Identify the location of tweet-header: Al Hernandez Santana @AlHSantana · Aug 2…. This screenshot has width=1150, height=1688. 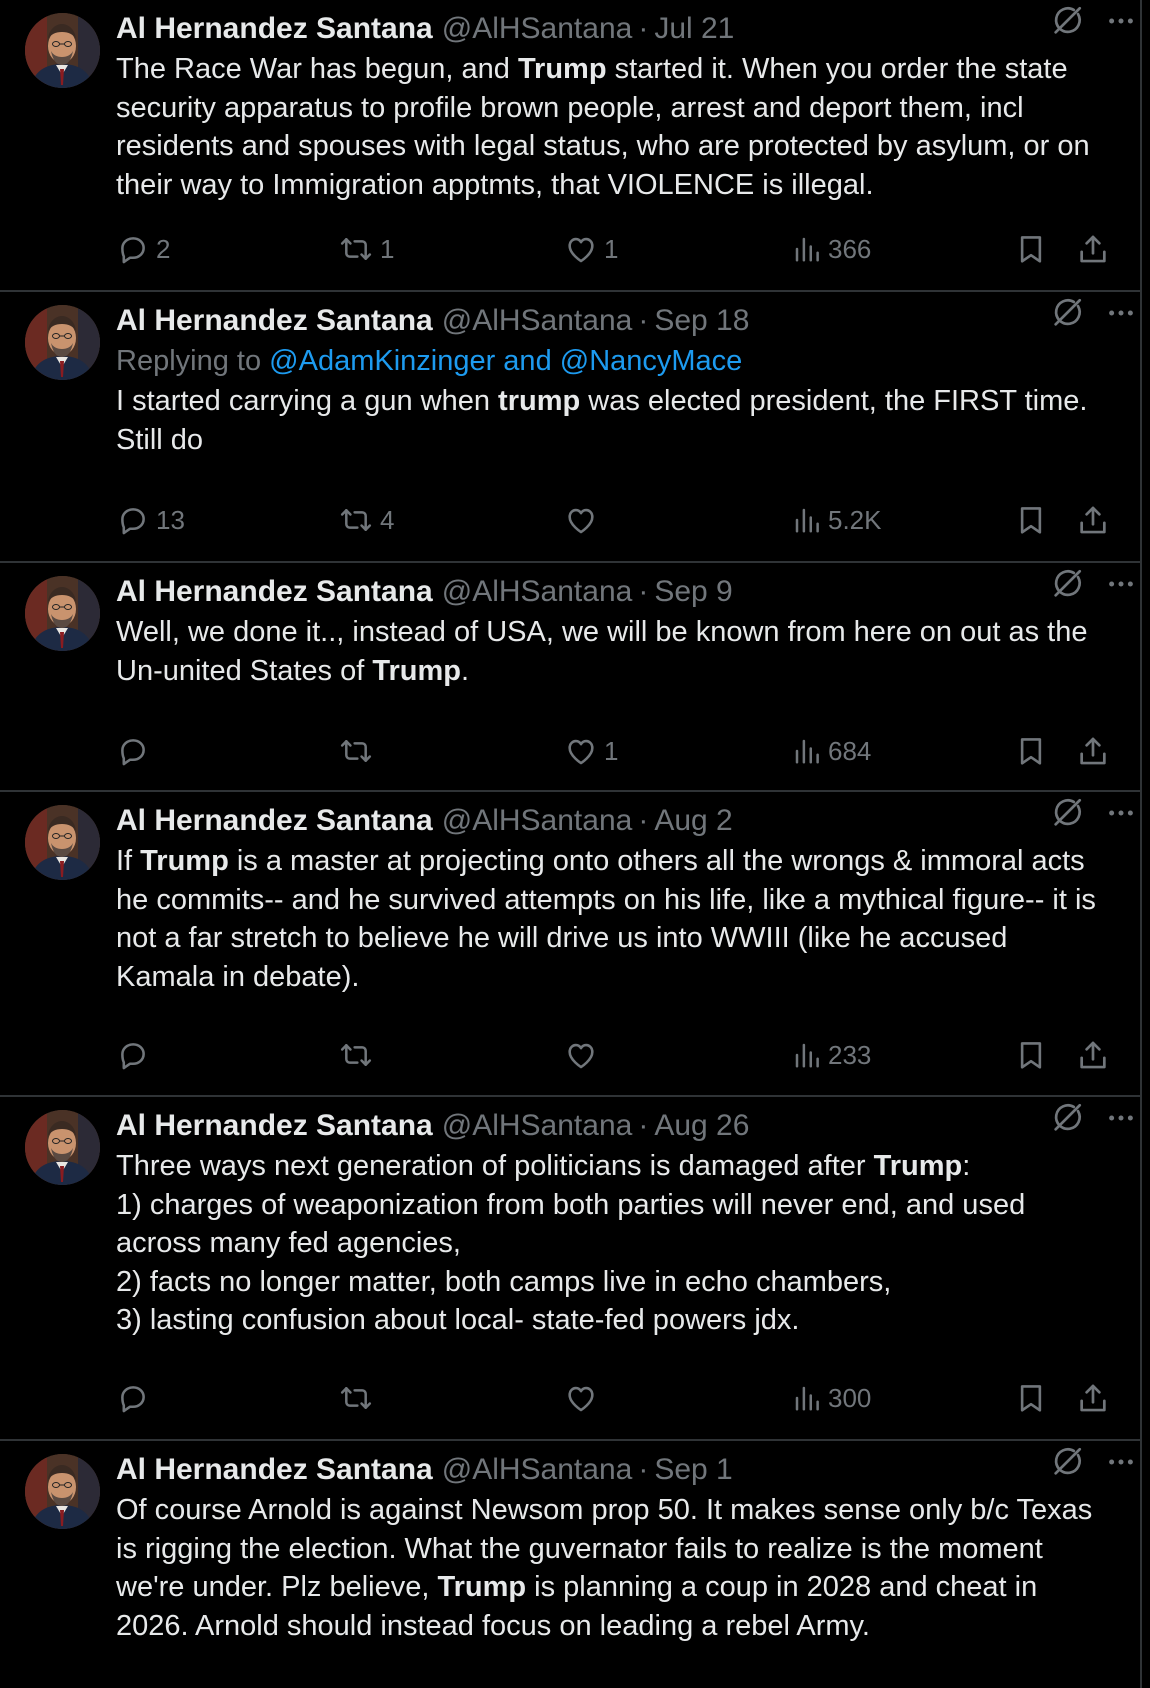
(613, 1126).